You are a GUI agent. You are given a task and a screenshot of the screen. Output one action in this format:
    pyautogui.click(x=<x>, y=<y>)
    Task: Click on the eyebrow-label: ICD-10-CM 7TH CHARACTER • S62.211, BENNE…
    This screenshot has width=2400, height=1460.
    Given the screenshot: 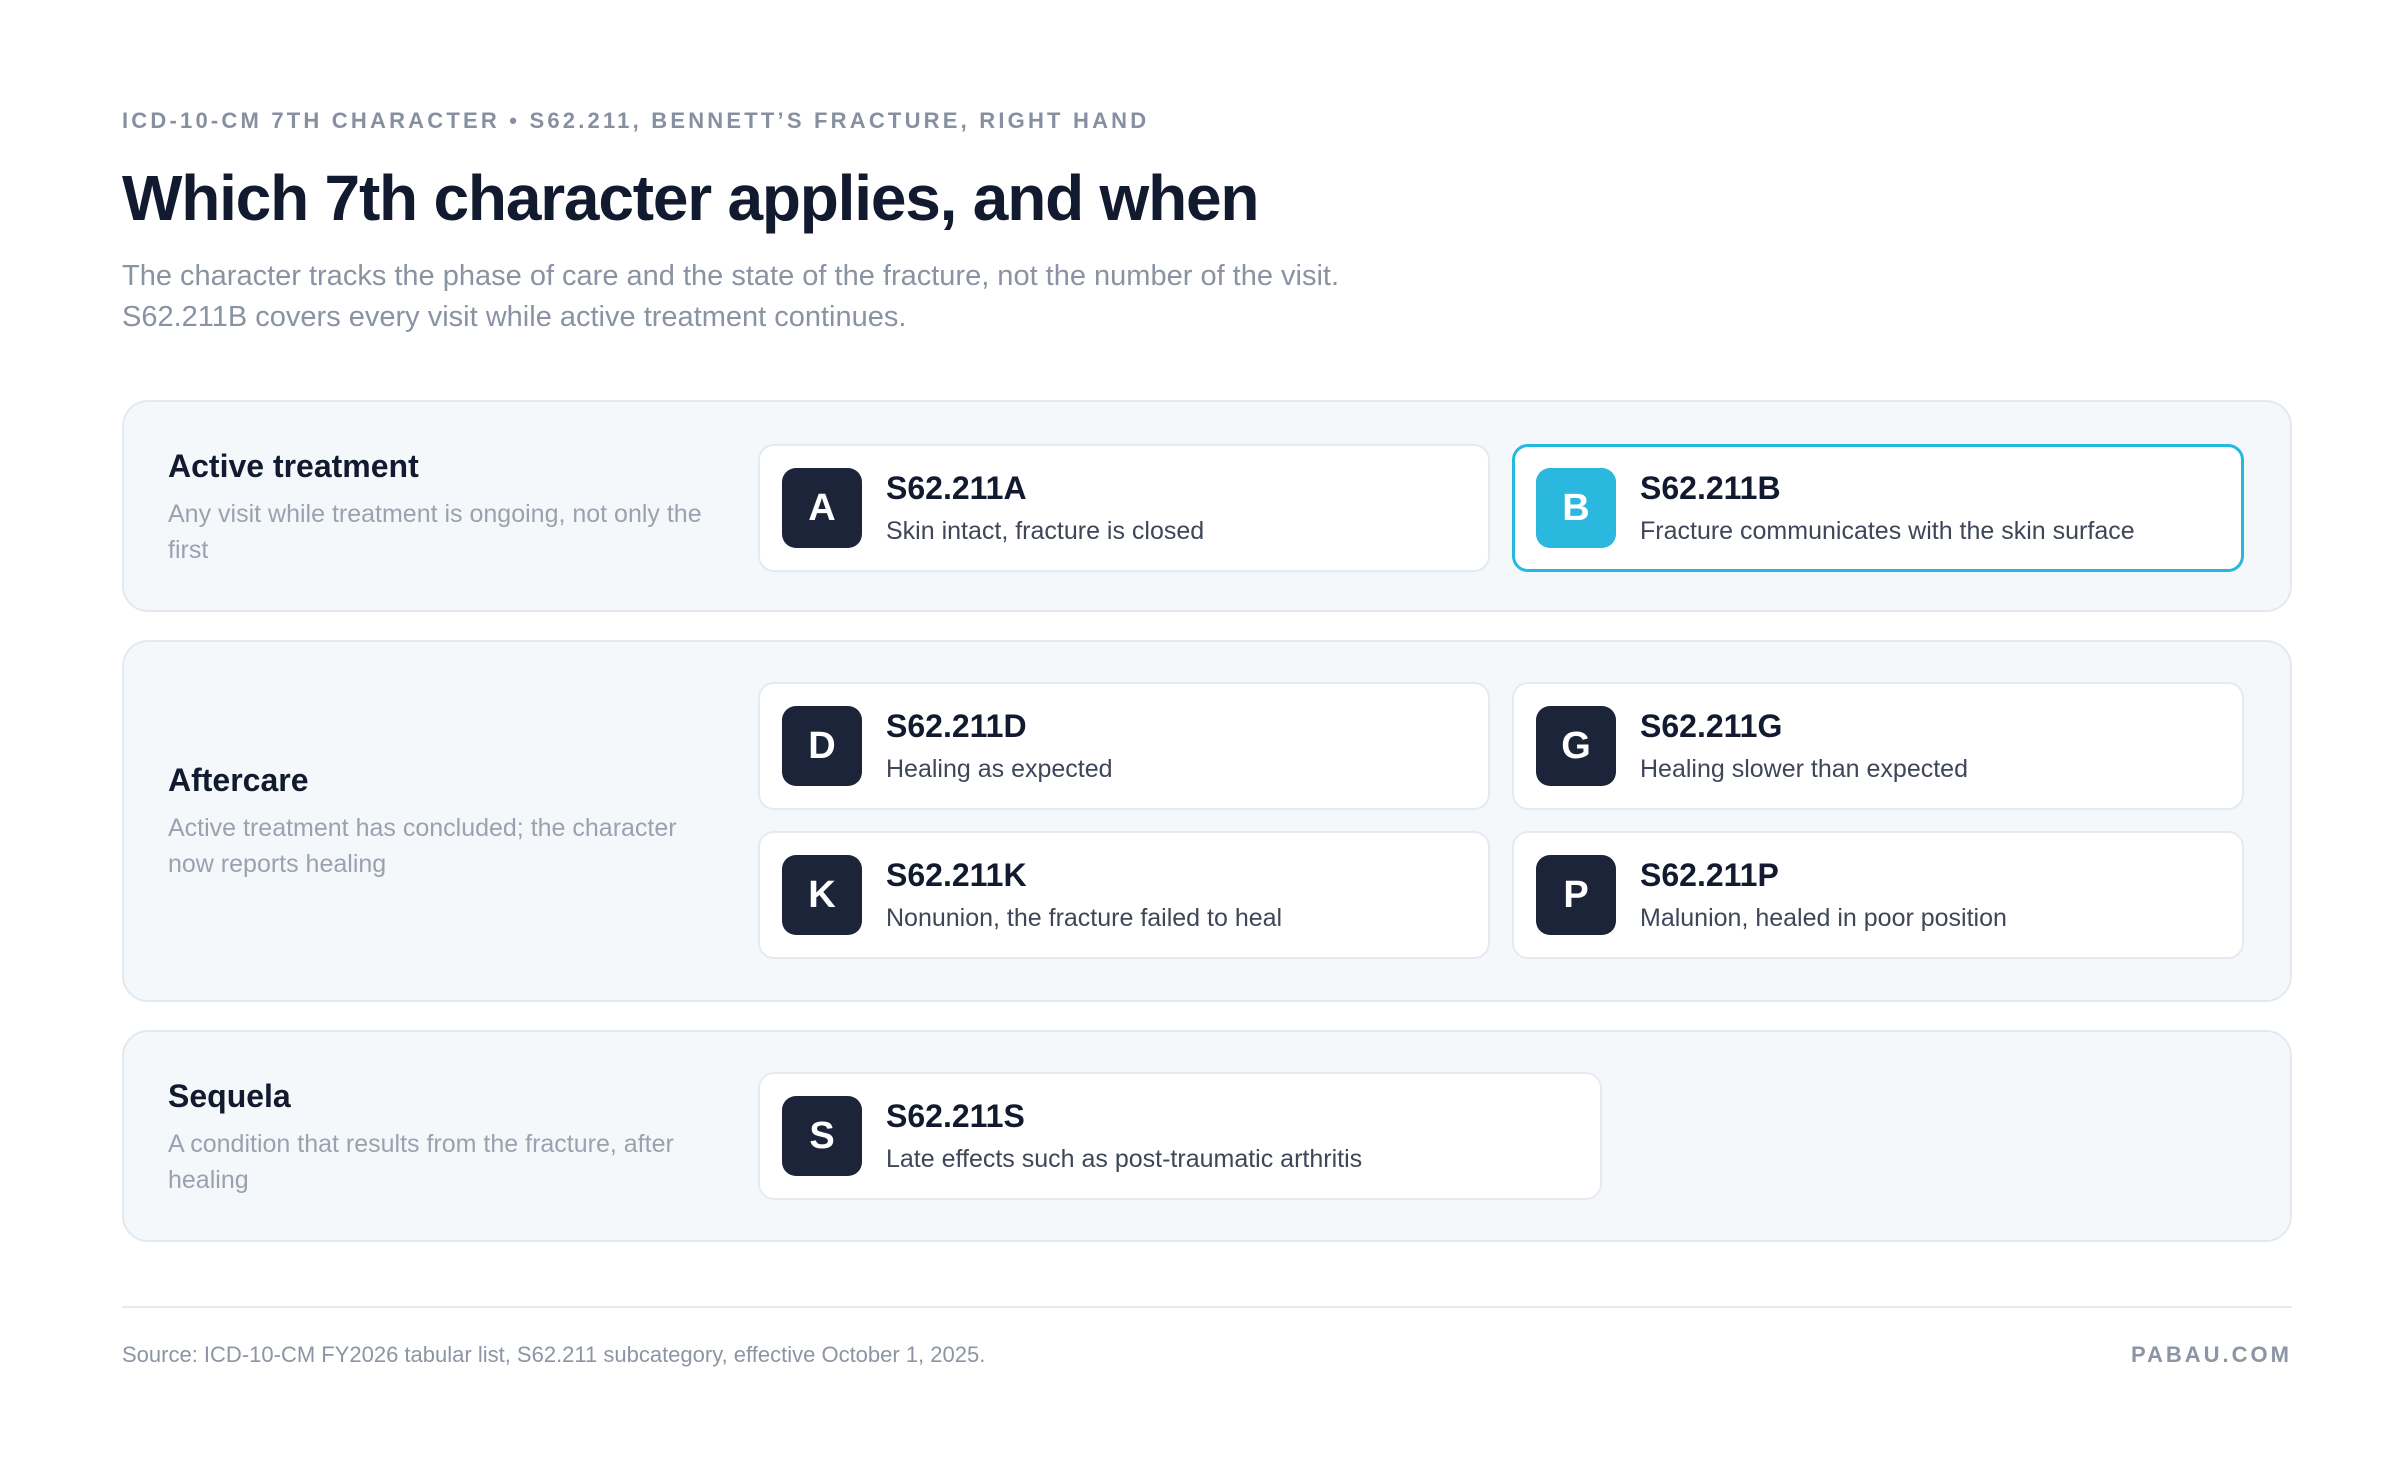 What is the action you would take?
    pyautogui.click(x=636, y=120)
    